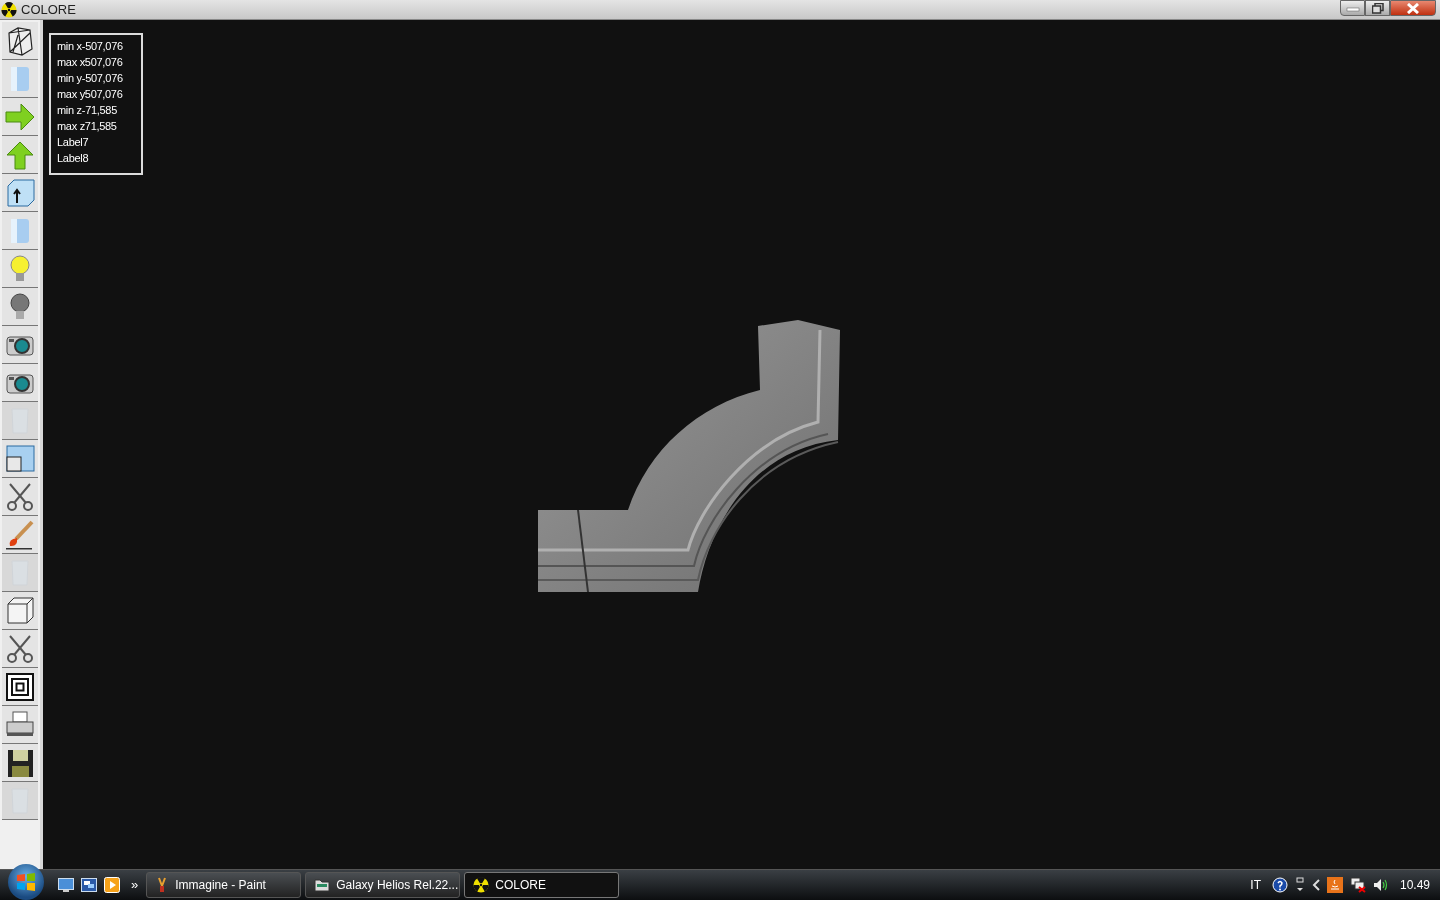  I want to click on window-title: COLORE, so click(48, 9).